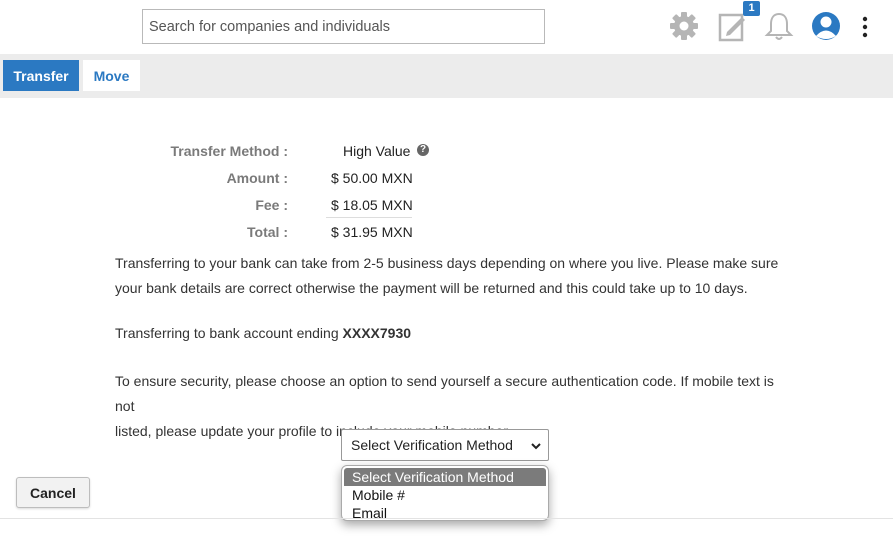  What do you see at coordinates (229, 333) in the screenshot?
I see `account-prefix: Transferring to bank account ending` at bounding box center [229, 333].